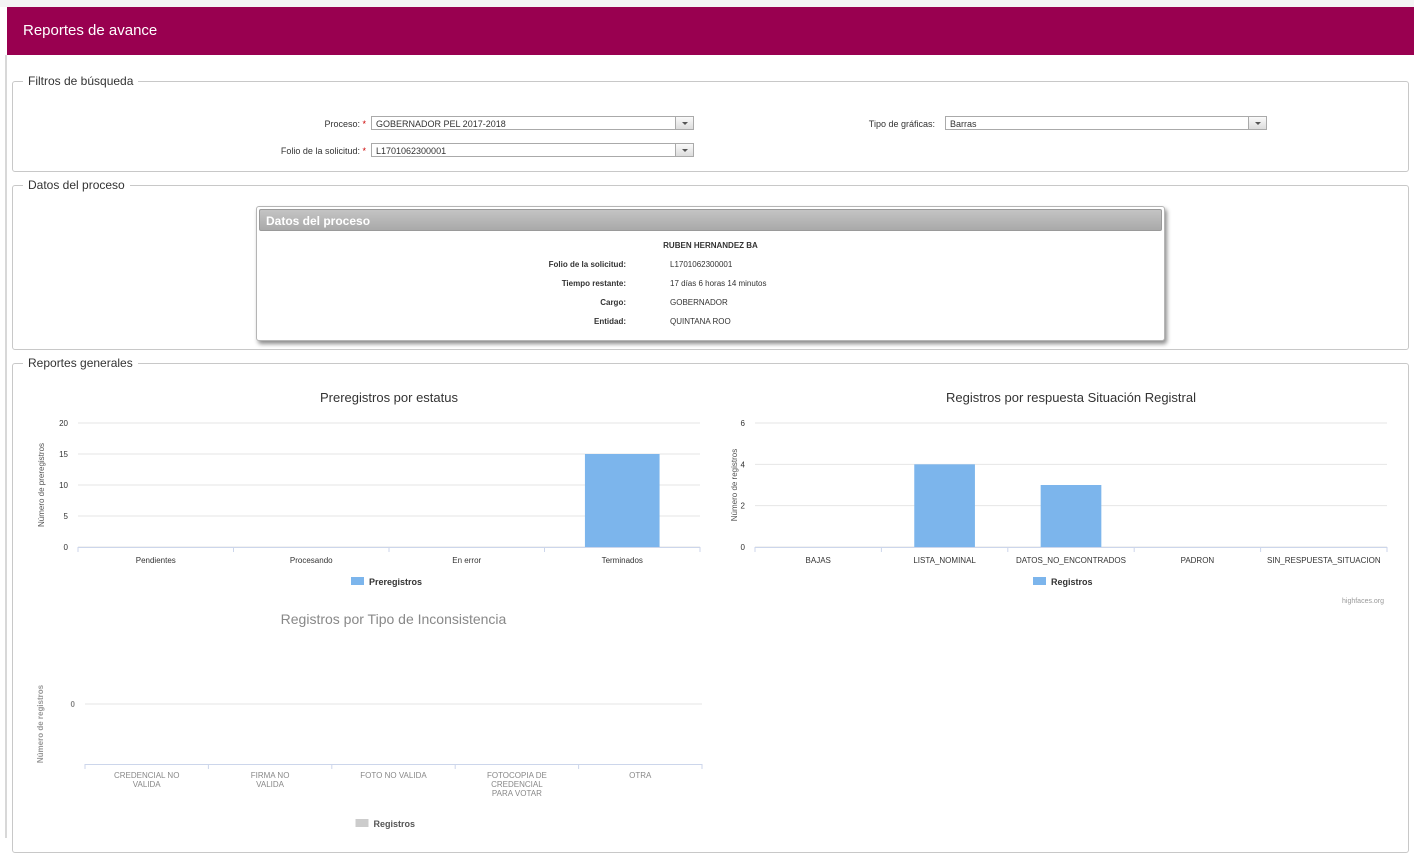  Describe the element at coordinates (63, 485) in the screenshot. I see `y-tick-label: 10` at that location.